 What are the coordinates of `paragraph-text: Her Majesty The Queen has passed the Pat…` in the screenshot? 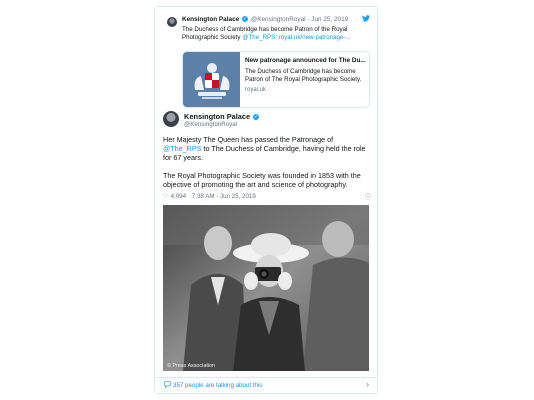 It's located at (248, 139).